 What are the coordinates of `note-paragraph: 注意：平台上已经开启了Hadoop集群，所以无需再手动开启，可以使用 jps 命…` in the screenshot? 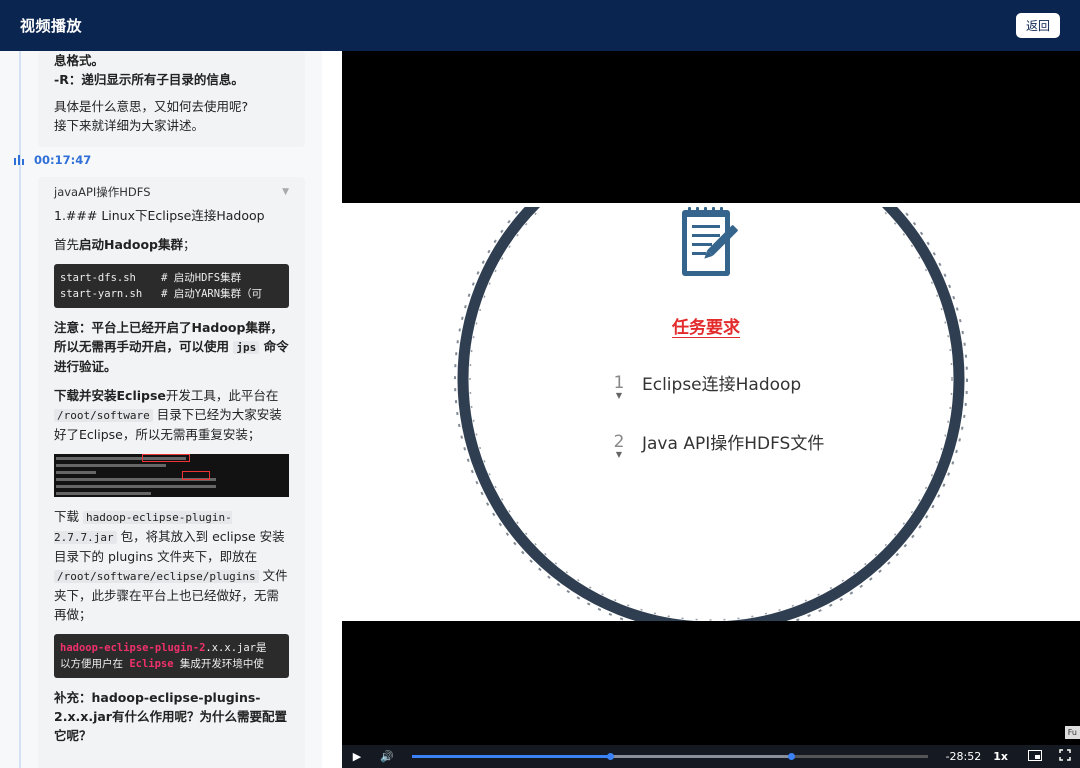 It's located at (171, 347).